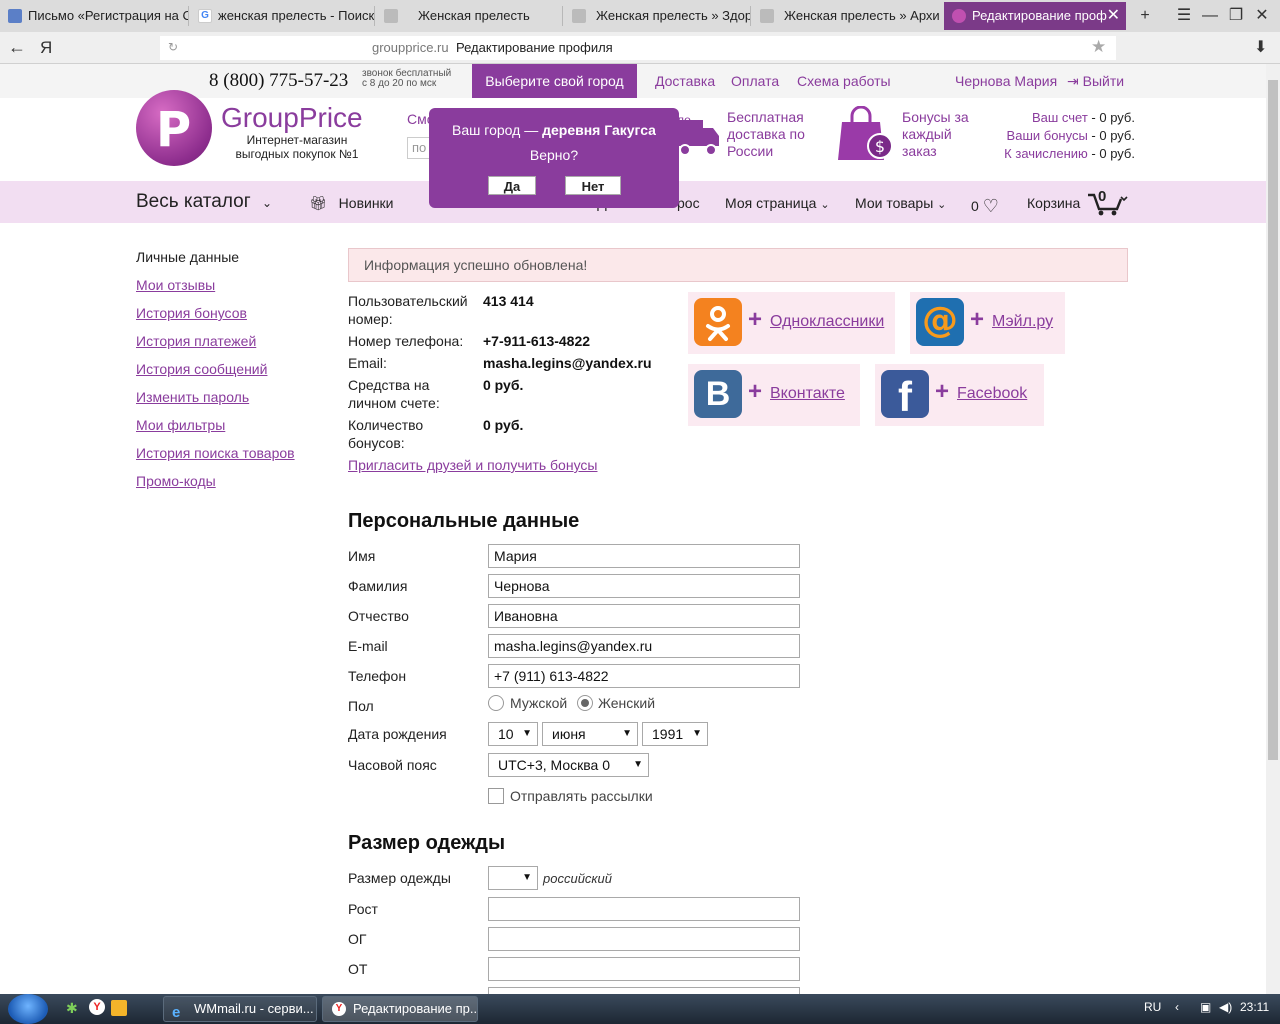  What do you see at coordinates (1111, 153) in the screenshot?
I see `account-value: - 0 руб.` at bounding box center [1111, 153].